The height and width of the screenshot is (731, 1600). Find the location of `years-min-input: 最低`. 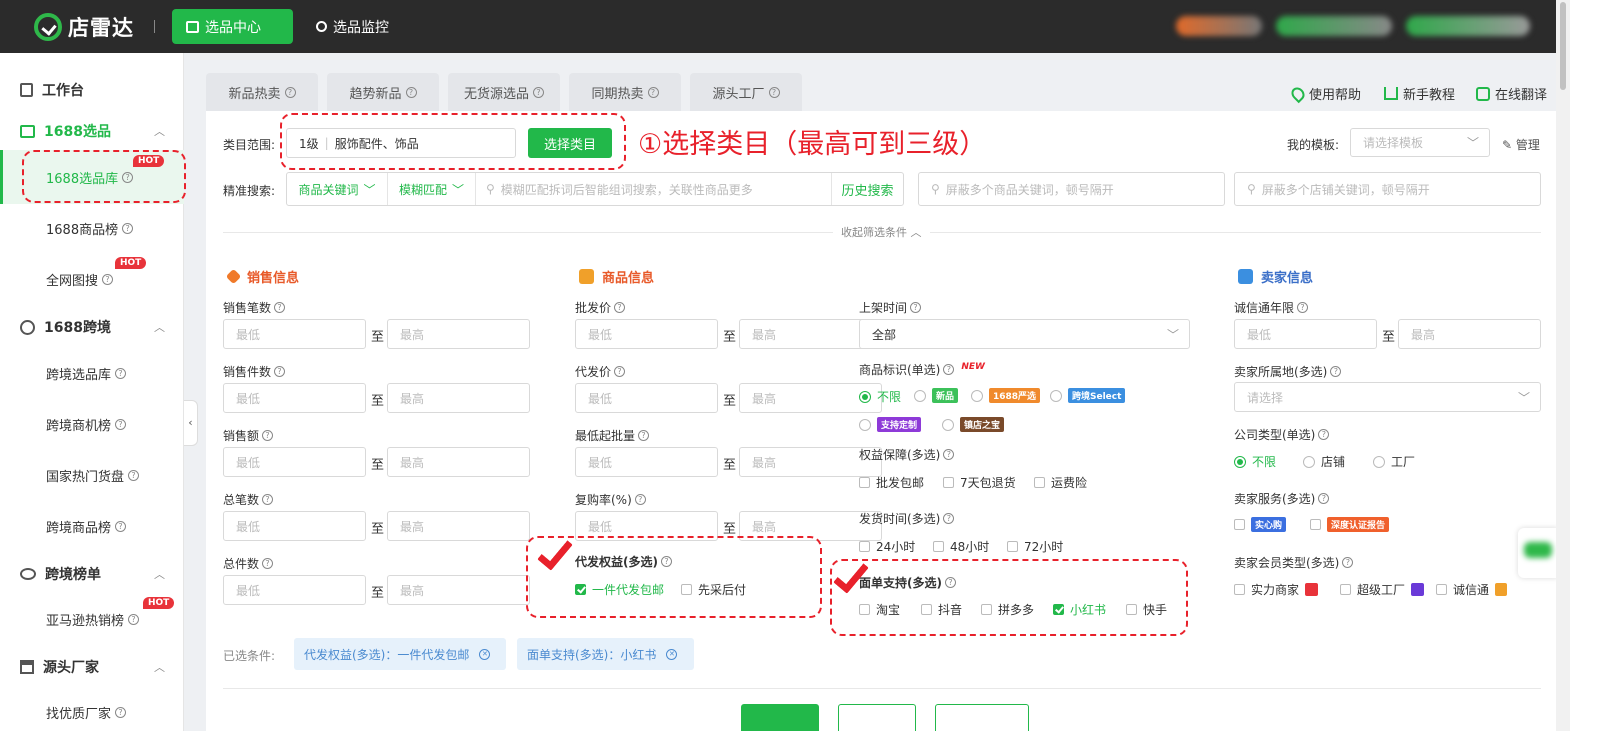

years-min-input: 最低 is located at coordinates (1305, 334).